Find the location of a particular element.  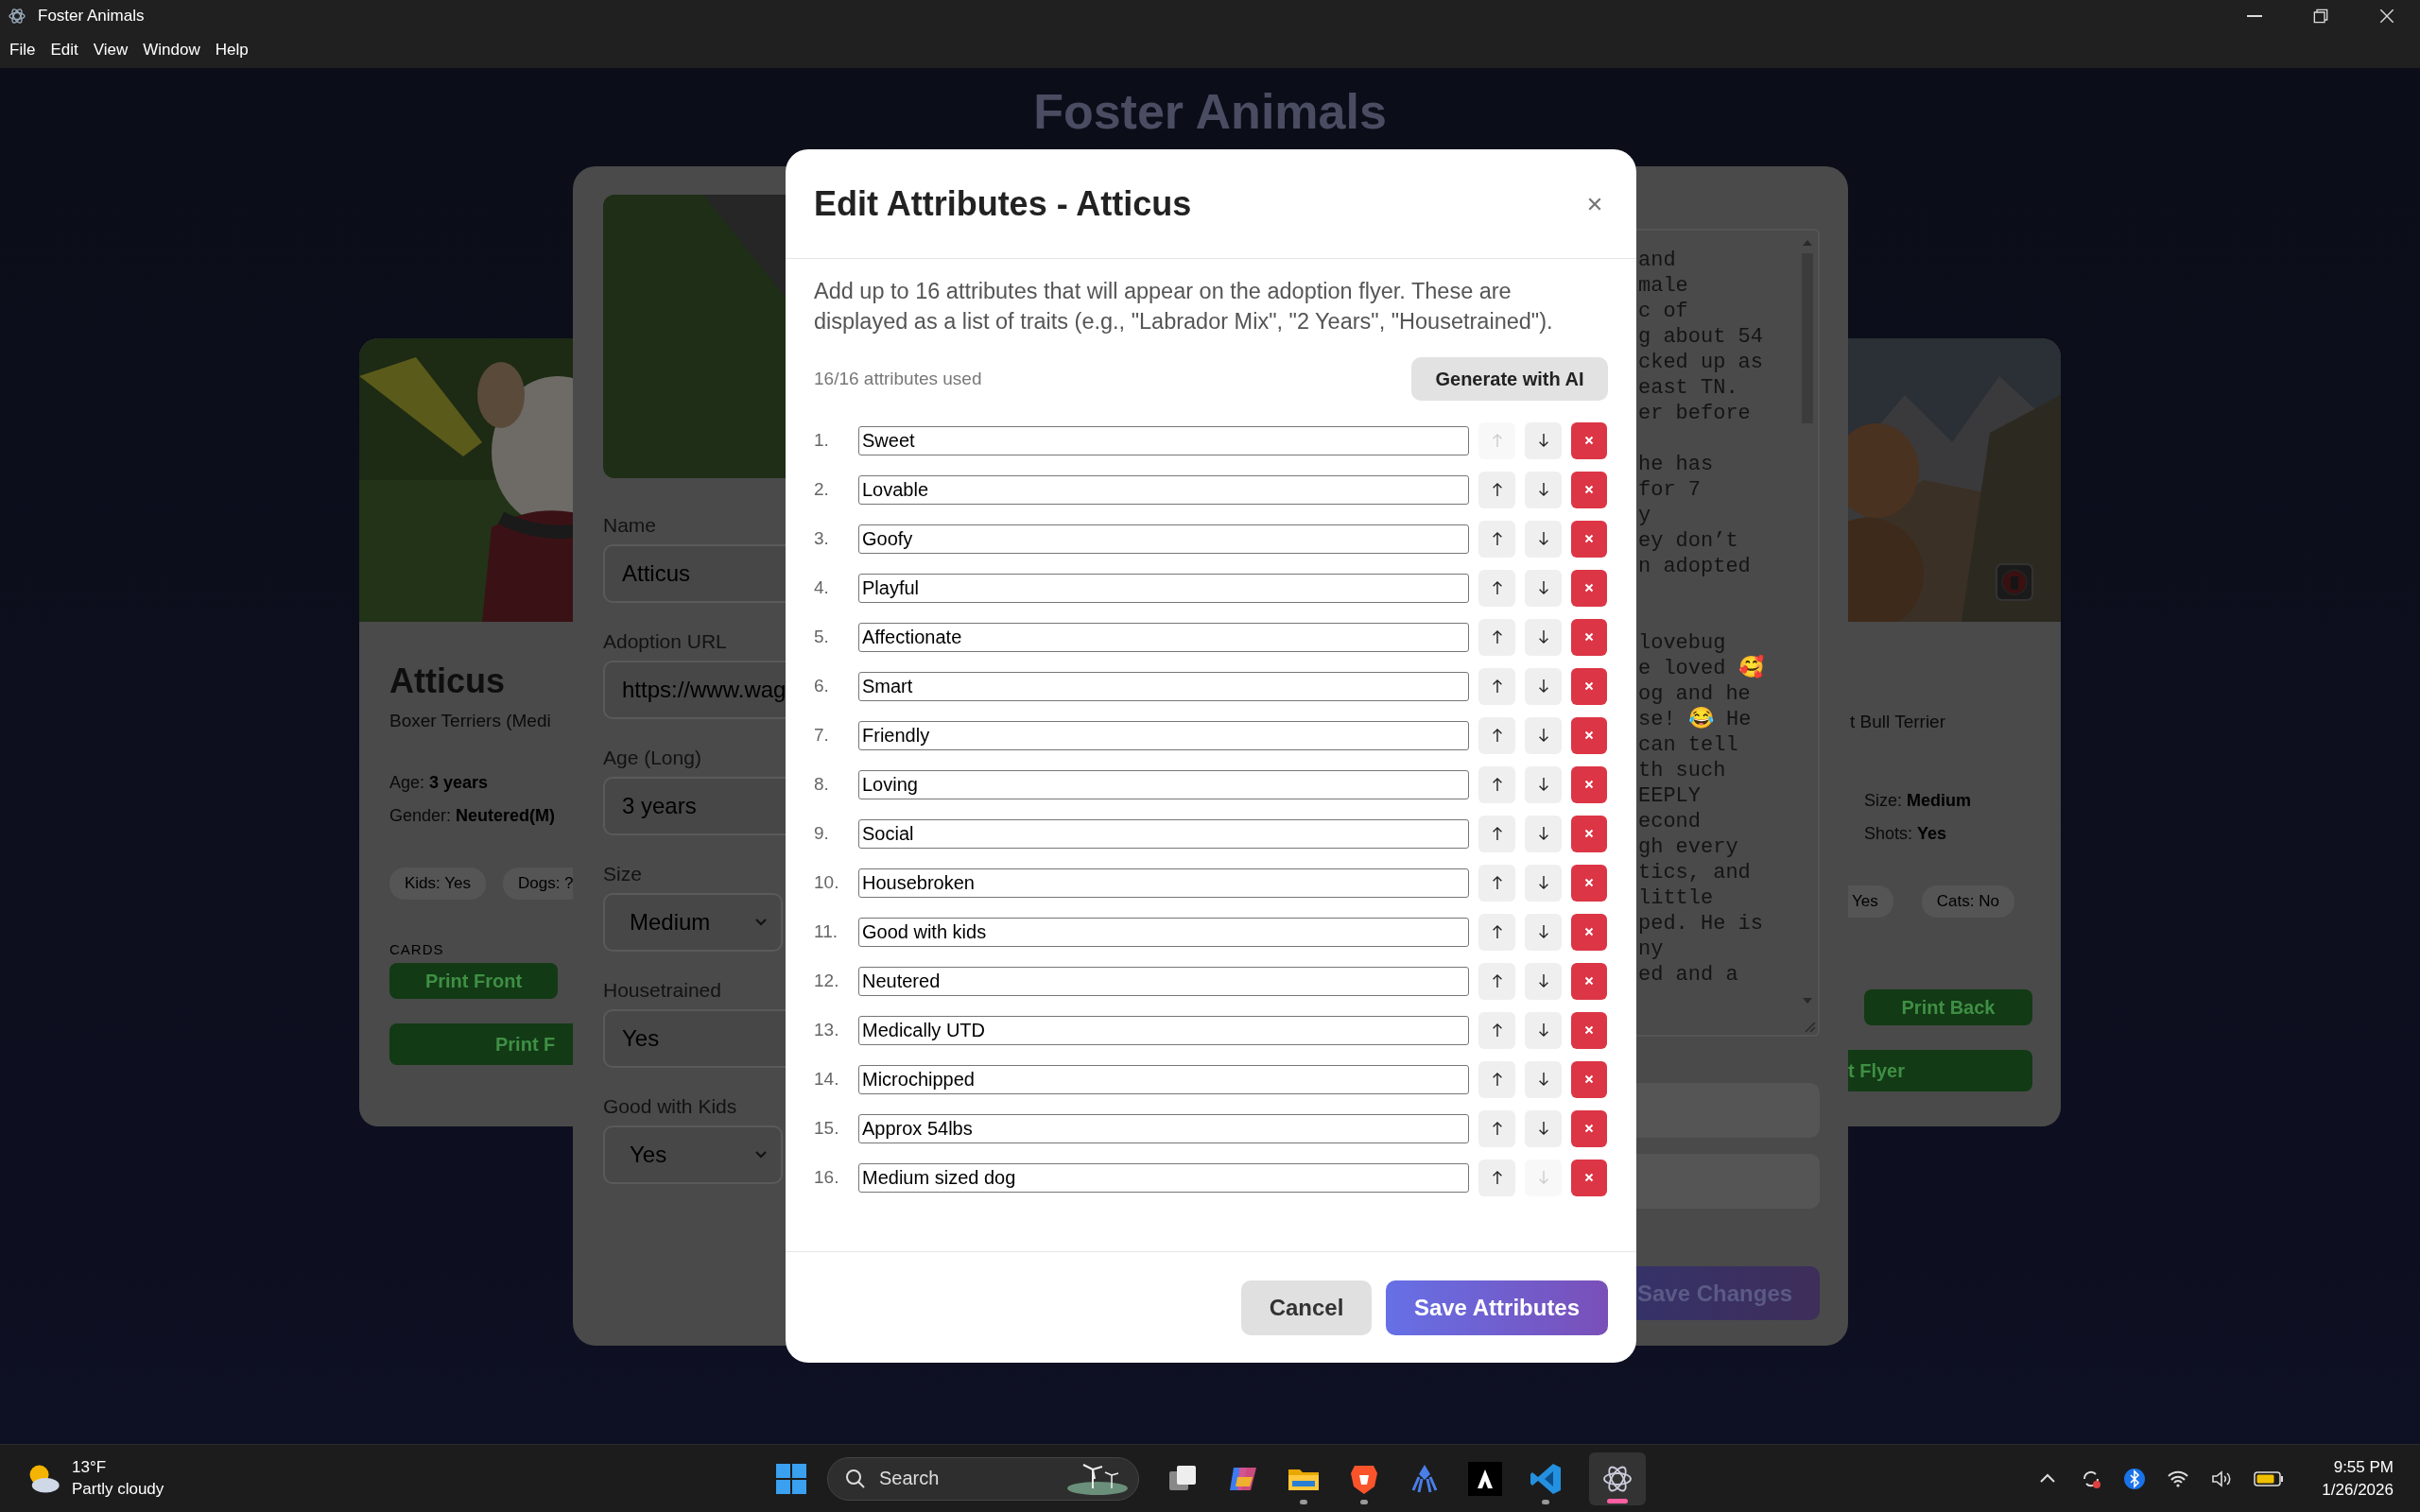

attribute-input: Medically UTD is located at coordinates (1163, 1030).